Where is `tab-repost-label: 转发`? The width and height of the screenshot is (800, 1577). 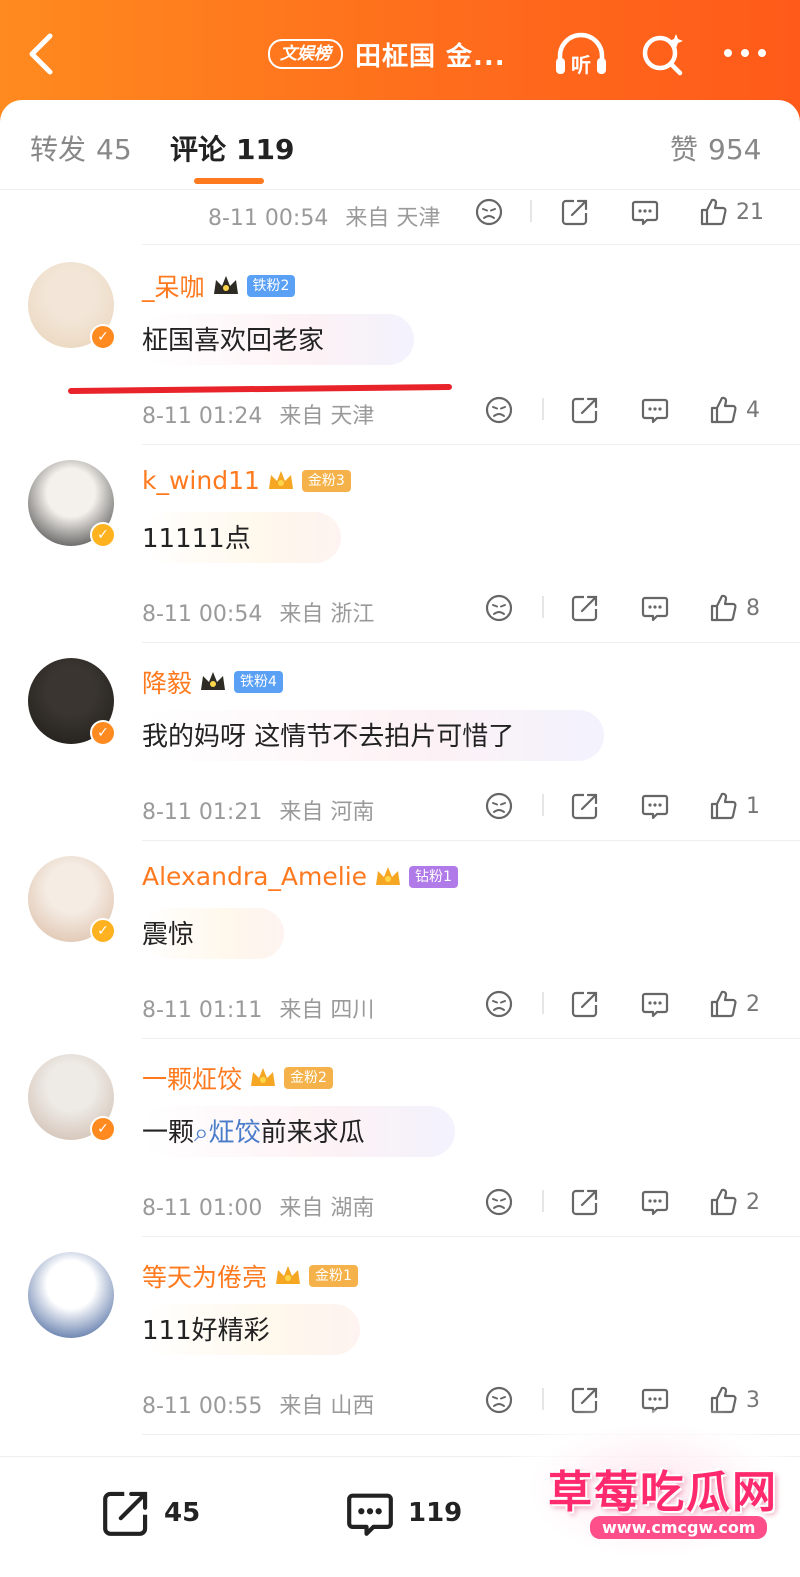
tab-repost-label: 转发 is located at coordinates (58, 149).